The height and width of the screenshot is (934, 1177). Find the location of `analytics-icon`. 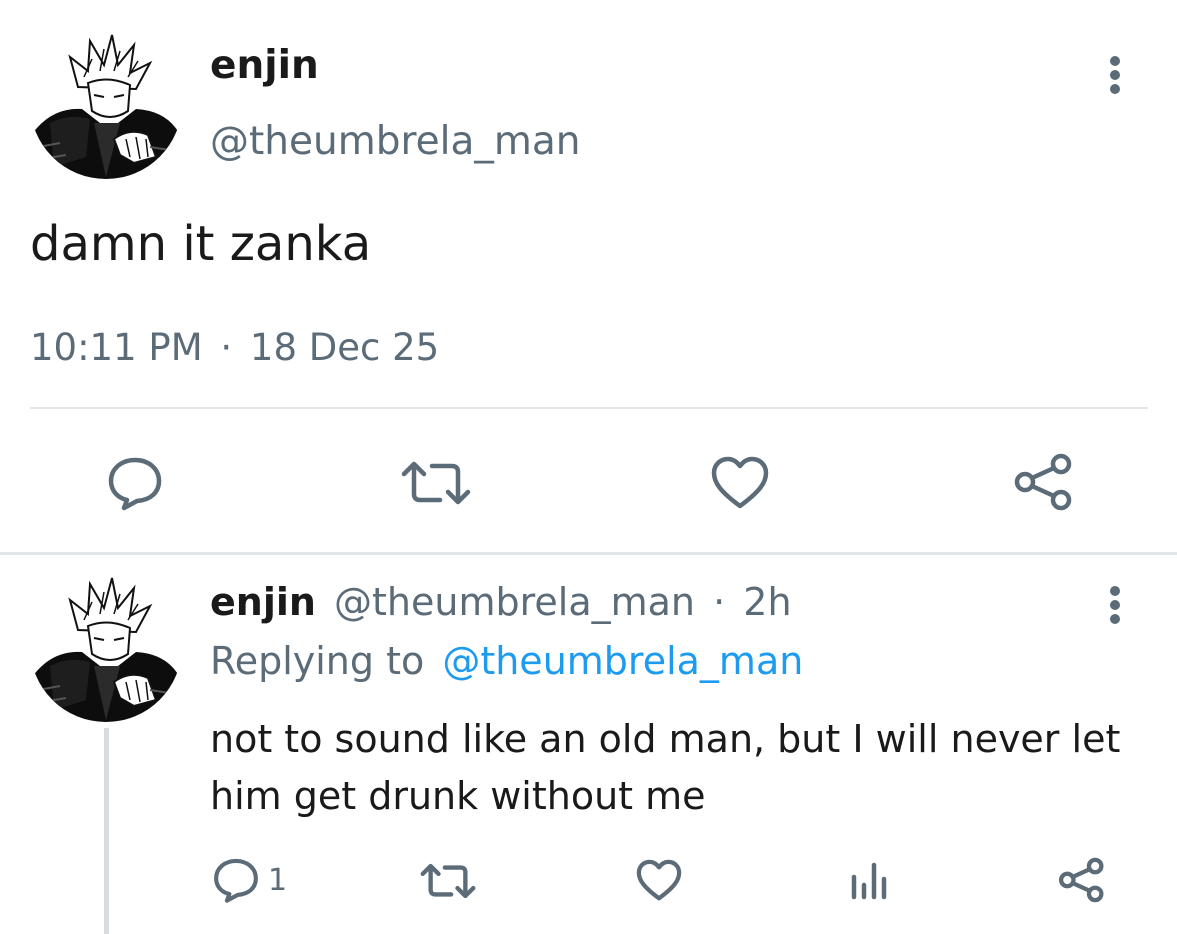

analytics-icon is located at coordinates (869, 881).